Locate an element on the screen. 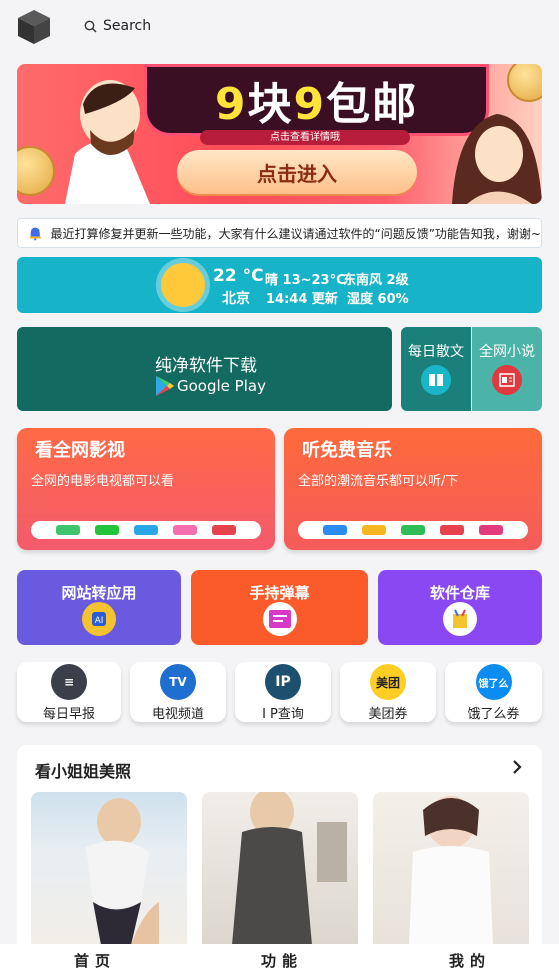  software-repo-icon is located at coordinates (460, 619).